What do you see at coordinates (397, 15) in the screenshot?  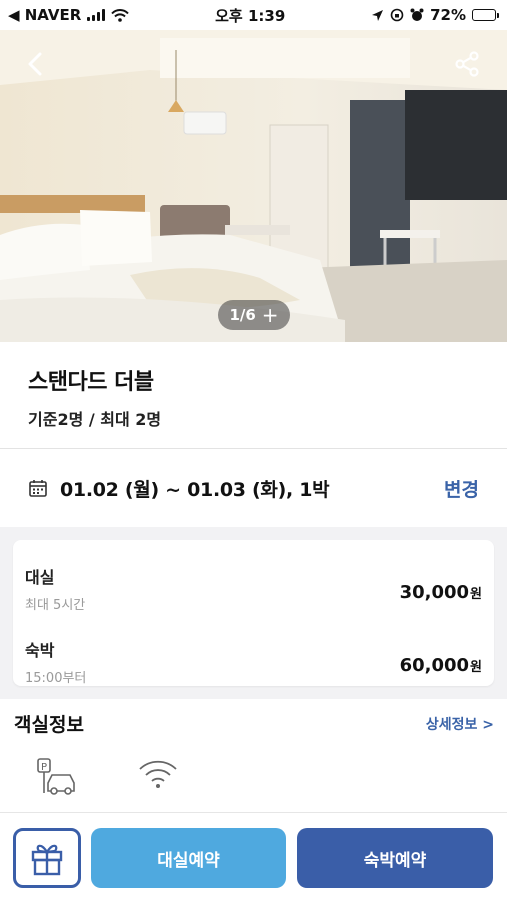 I see `rotation-lock-icon` at bounding box center [397, 15].